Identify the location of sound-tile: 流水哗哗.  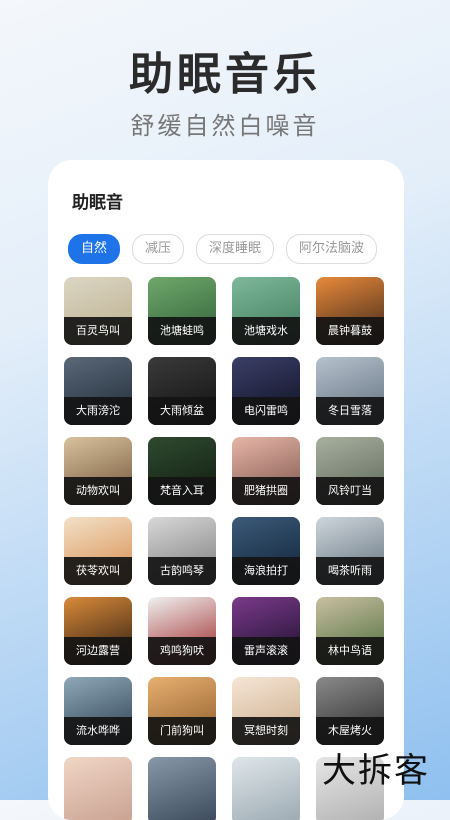
(98, 711).